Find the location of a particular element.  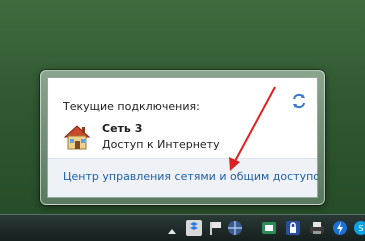

flag-icon is located at coordinates (216, 228).